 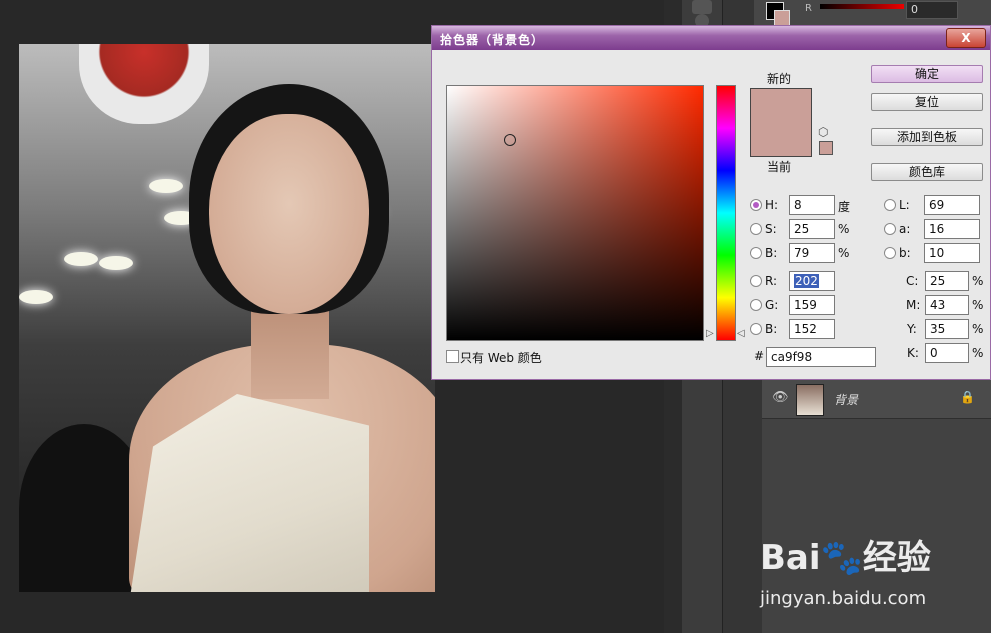 What do you see at coordinates (952, 205) in the screenshot?
I see `l-input: 69` at bounding box center [952, 205].